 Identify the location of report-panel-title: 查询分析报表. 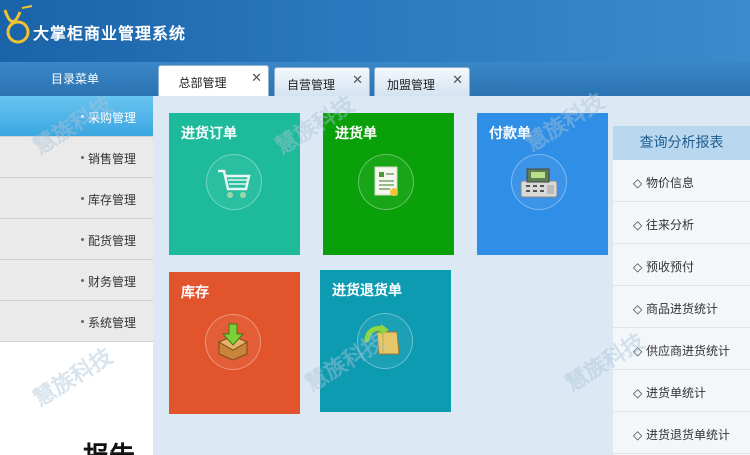
(681, 143).